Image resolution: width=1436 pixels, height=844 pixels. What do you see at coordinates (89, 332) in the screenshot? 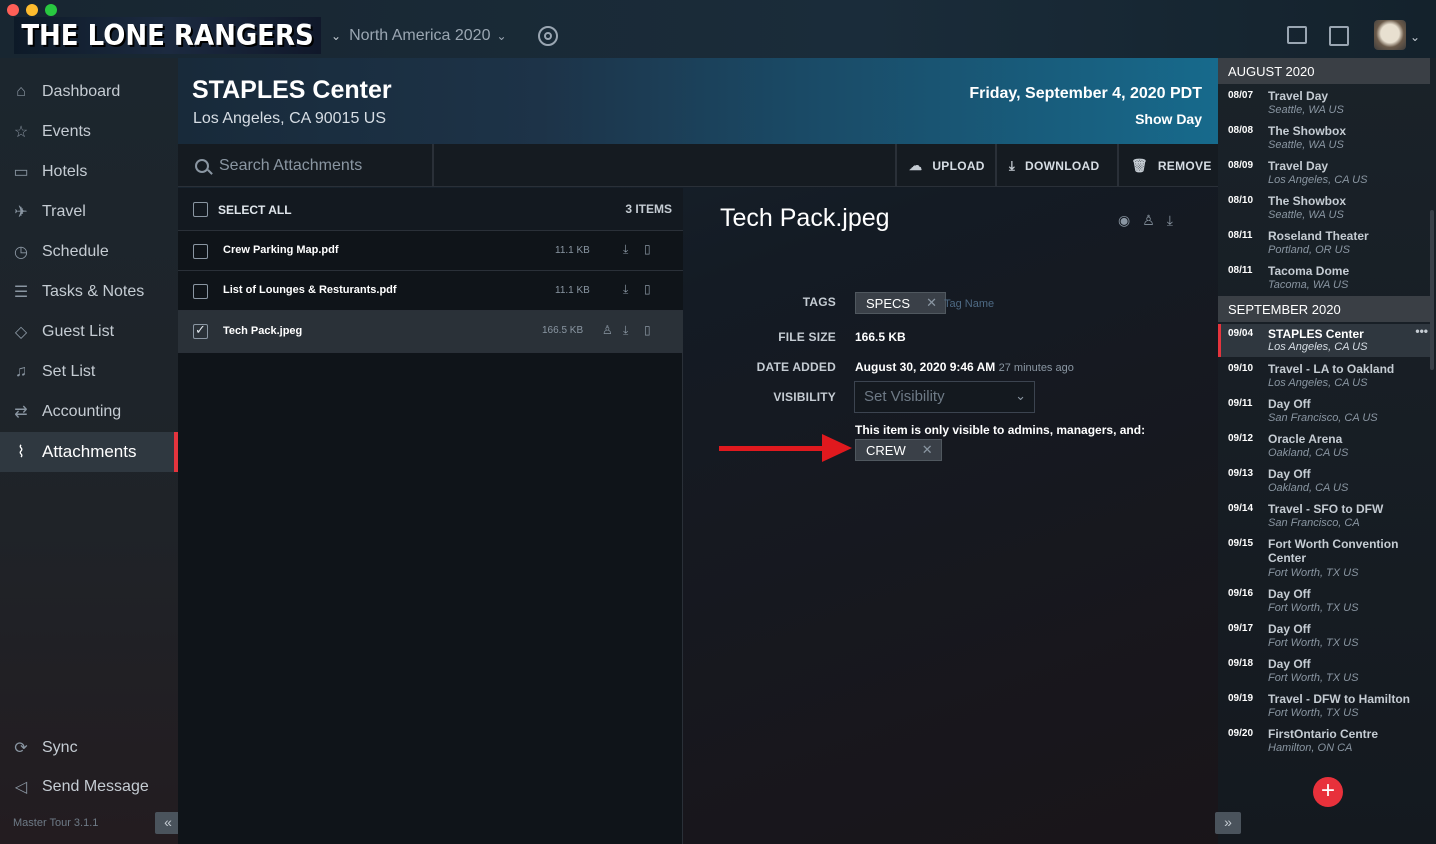
I see `sidebar-item-guest-list: ◇ Guest List` at bounding box center [89, 332].